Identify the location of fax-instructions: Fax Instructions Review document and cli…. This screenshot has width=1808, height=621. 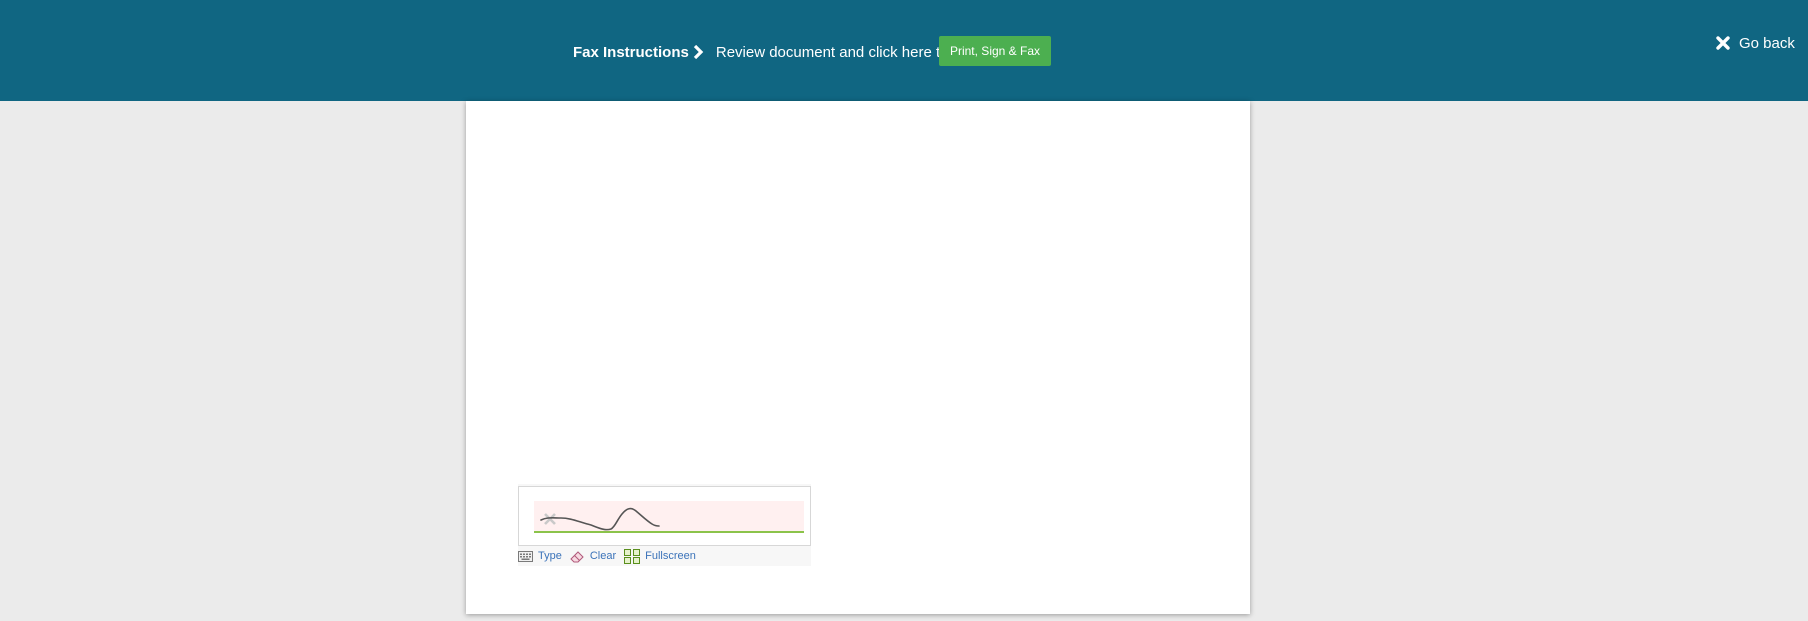
(760, 52).